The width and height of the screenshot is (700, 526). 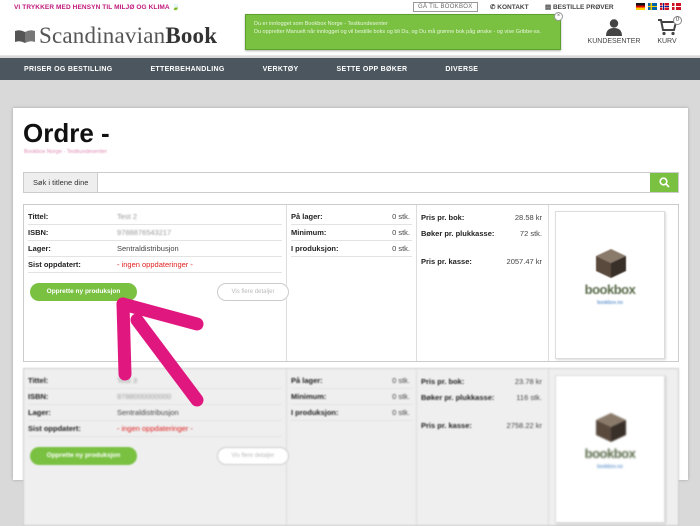 What do you see at coordinates (68, 69) in the screenshot?
I see `nav-item-prices: PRISER OG BESTILLING` at bounding box center [68, 69].